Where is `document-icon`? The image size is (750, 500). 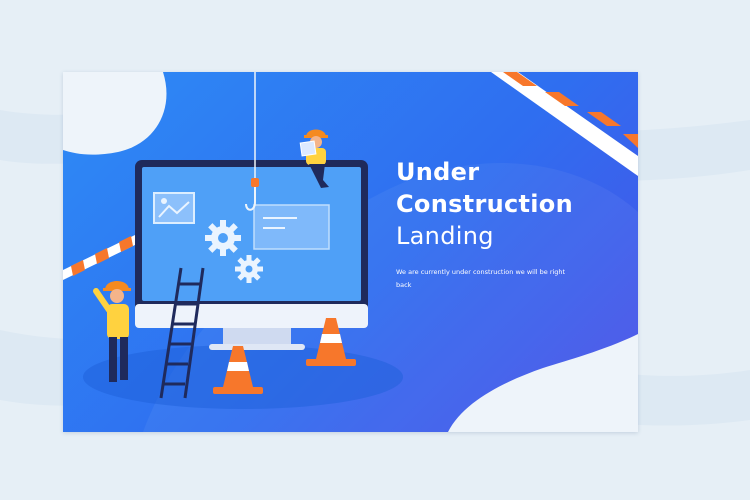
document-icon is located at coordinates (291, 227).